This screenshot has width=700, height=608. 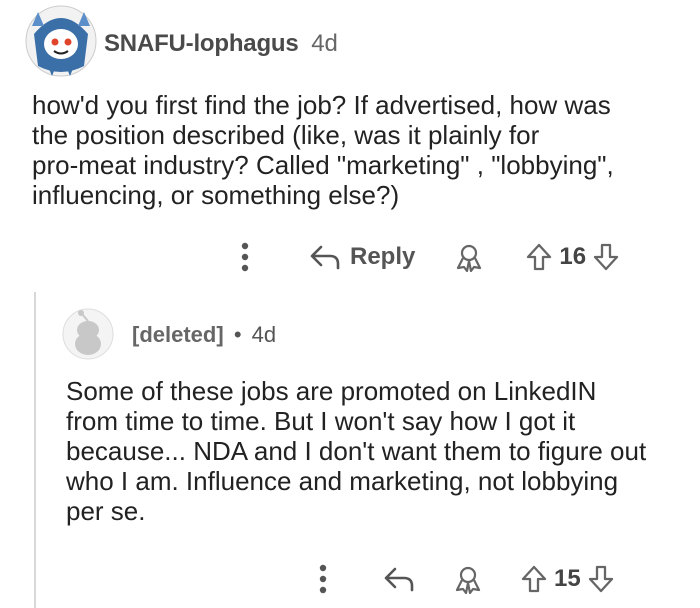 What do you see at coordinates (61, 41) in the screenshot?
I see `user-avatar-icon` at bounding box center [61, 41].